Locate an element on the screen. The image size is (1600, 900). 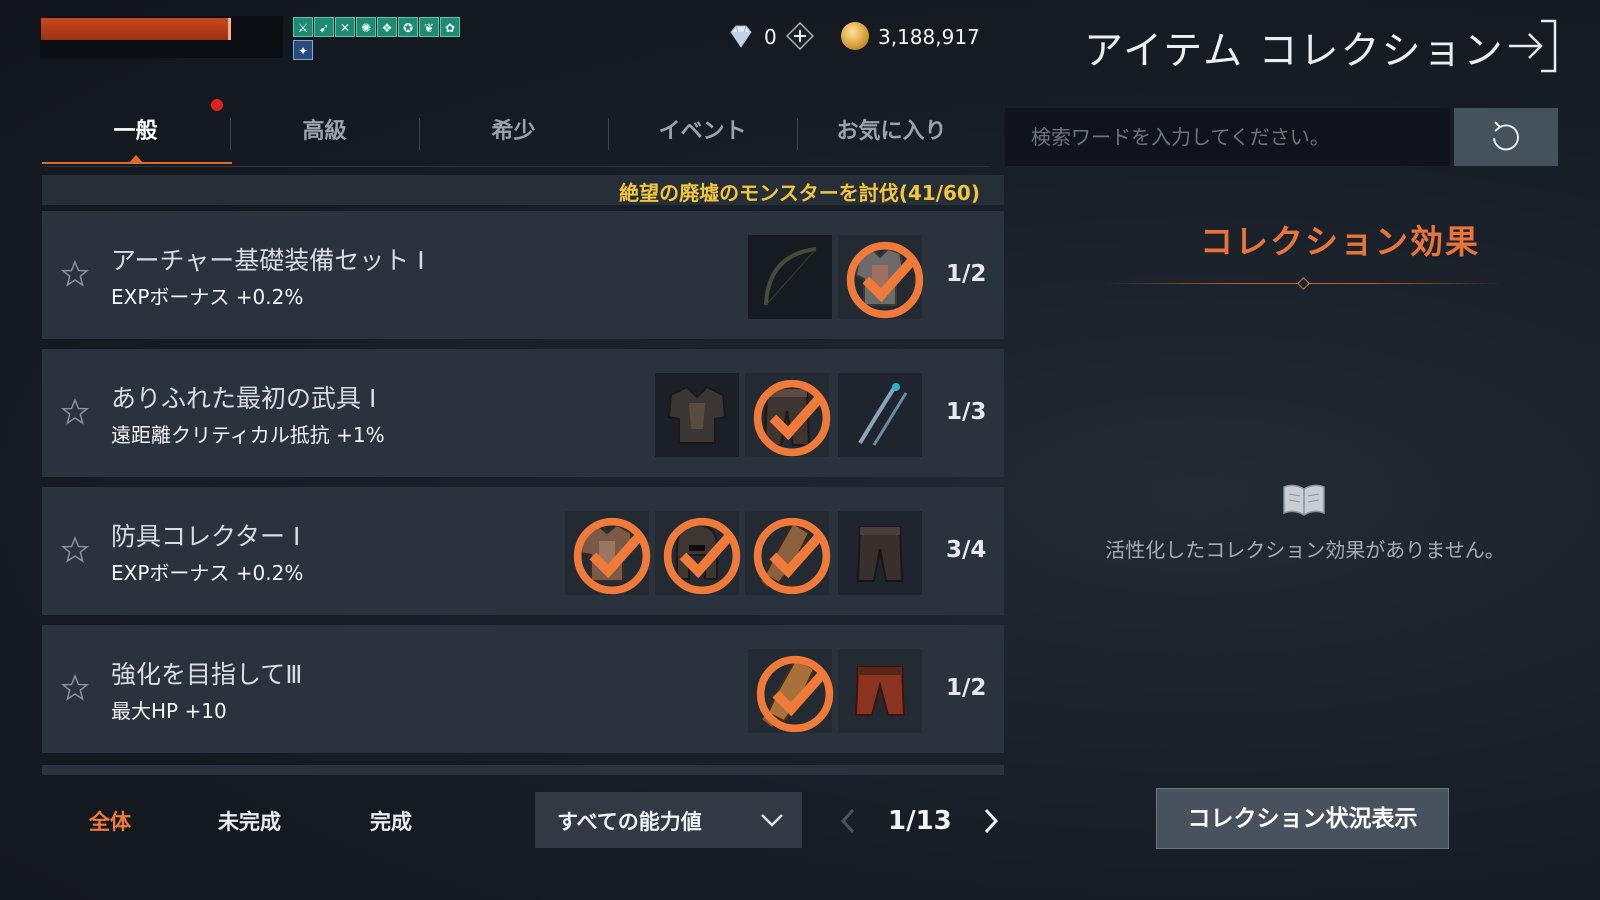
filter-incomplete: 未完成 is located at coordinates (249, 821).